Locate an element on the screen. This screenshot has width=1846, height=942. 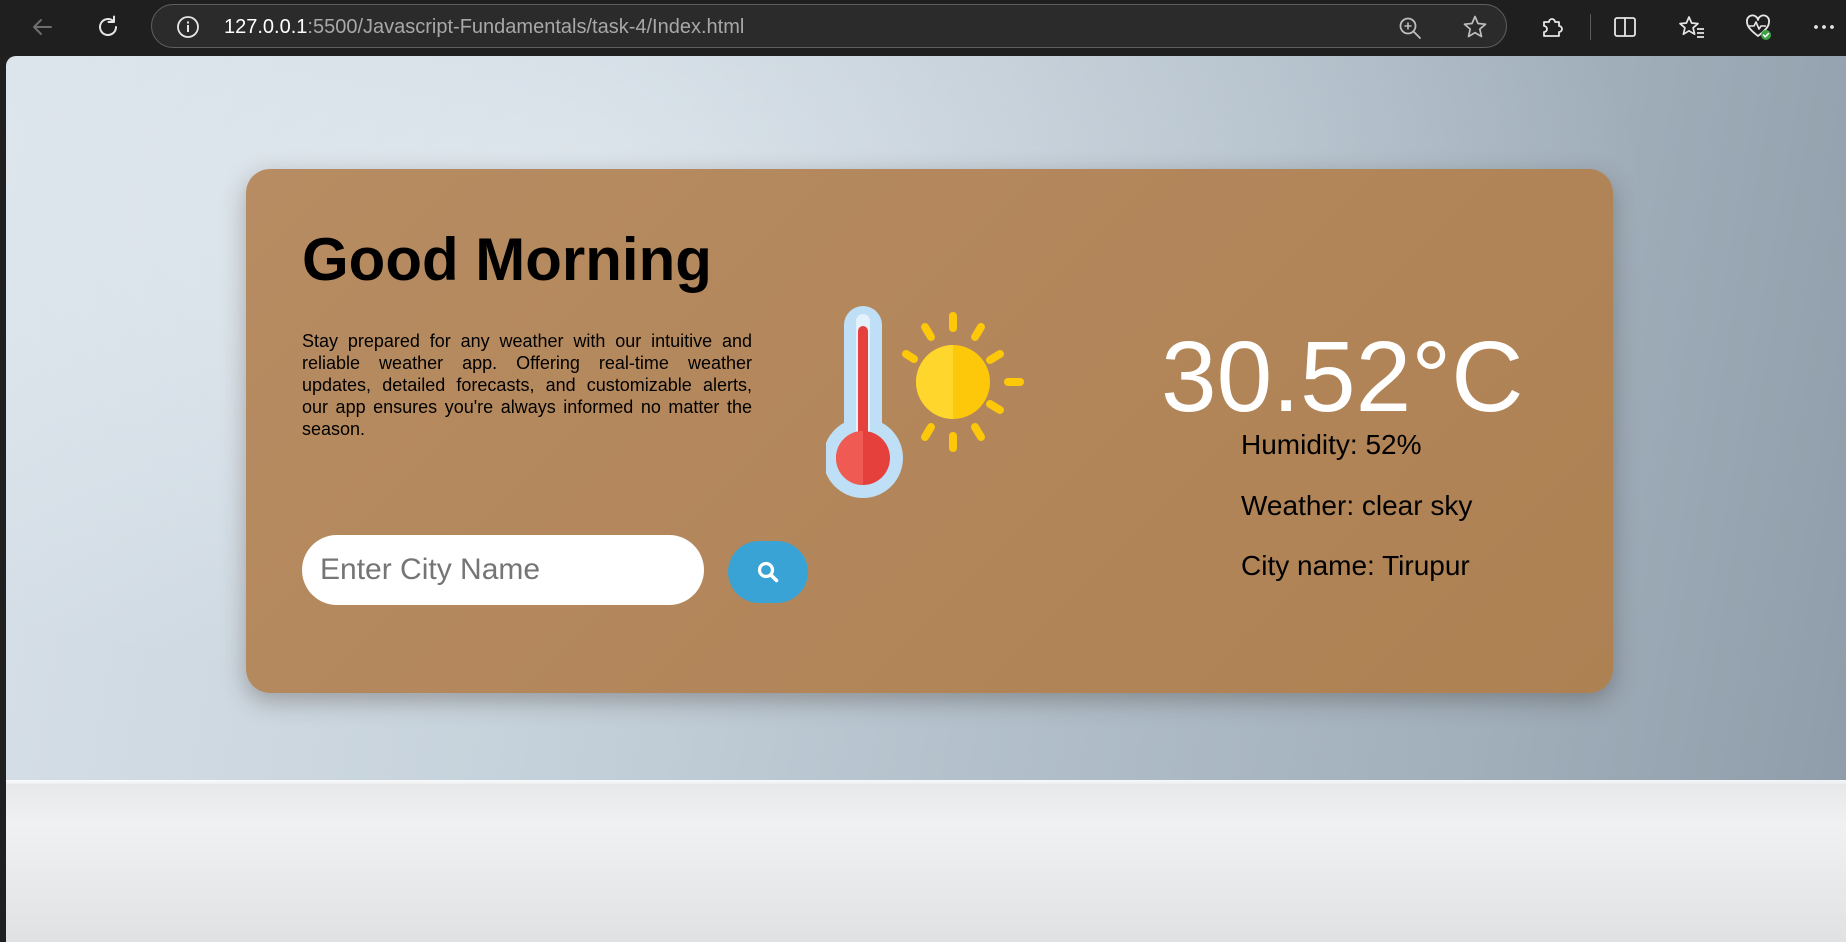
browser-essentials-button is located at coordinates (1758, 27).